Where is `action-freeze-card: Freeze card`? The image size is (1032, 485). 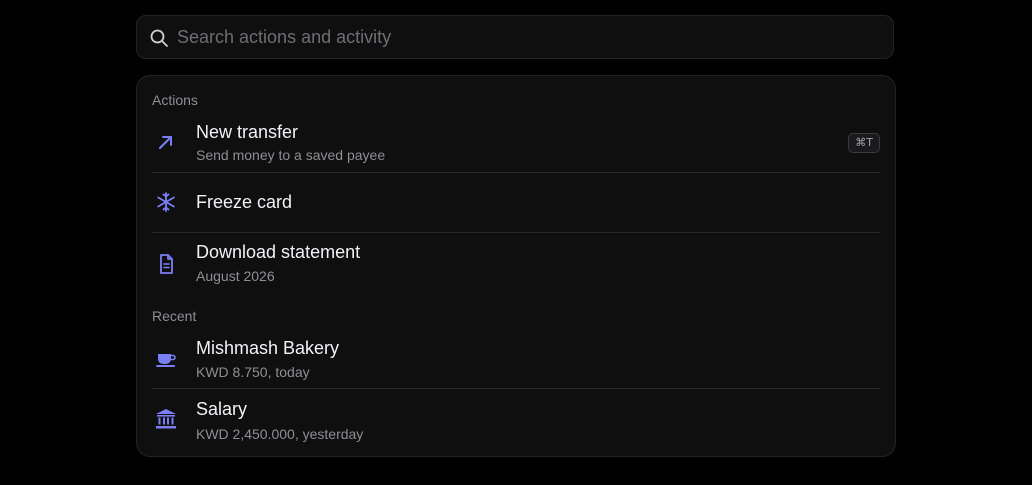
action-freeze-card: Freeze card is located at coordinates (516, 202).